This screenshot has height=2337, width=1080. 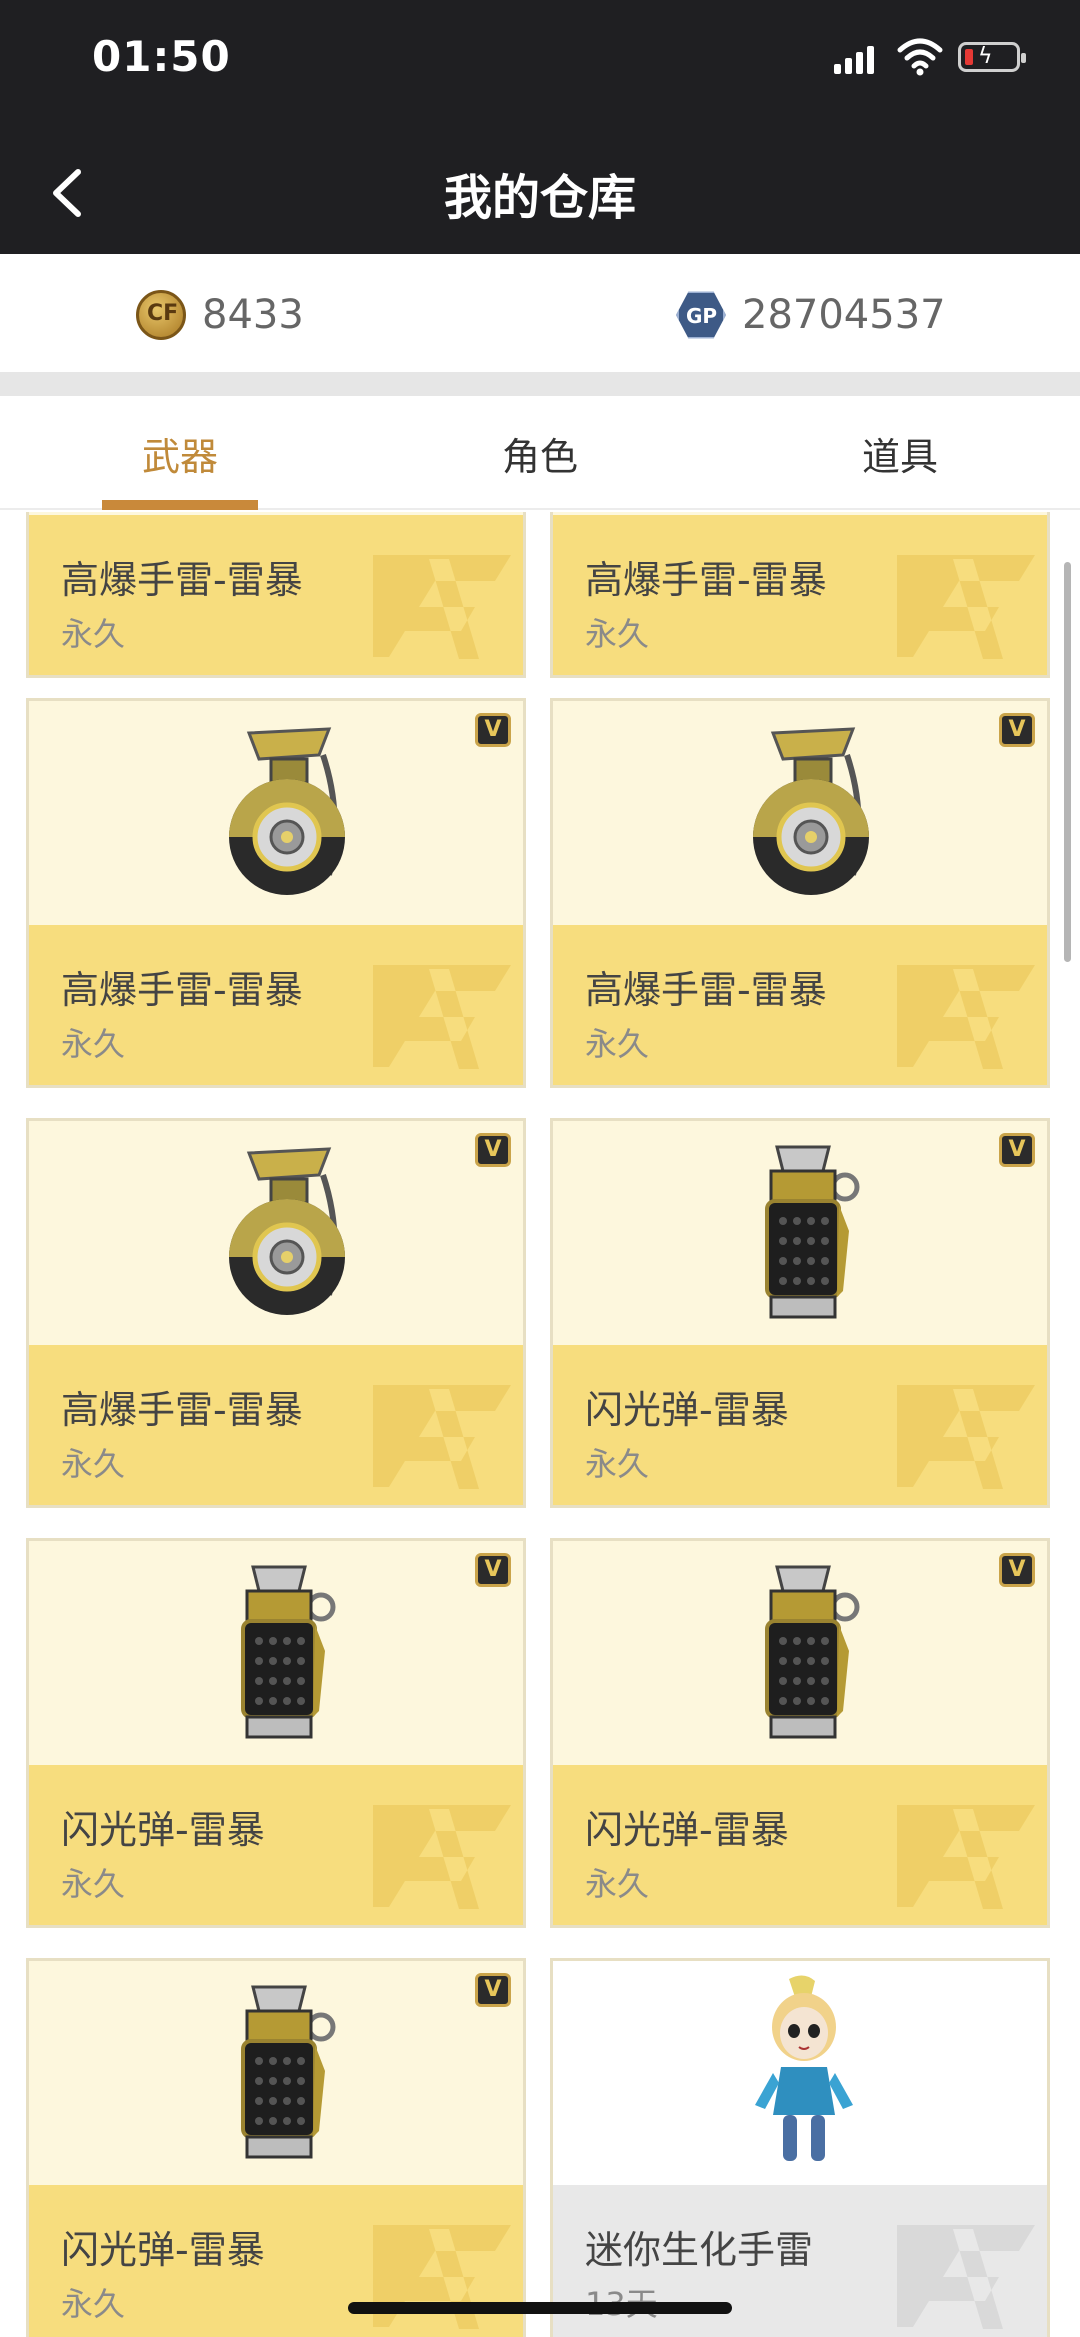 What do you see at coordinates (699, 2250) in the screenshot?
I see `item-name: 迷你生化手雷` at bounding box center [699, 2250].